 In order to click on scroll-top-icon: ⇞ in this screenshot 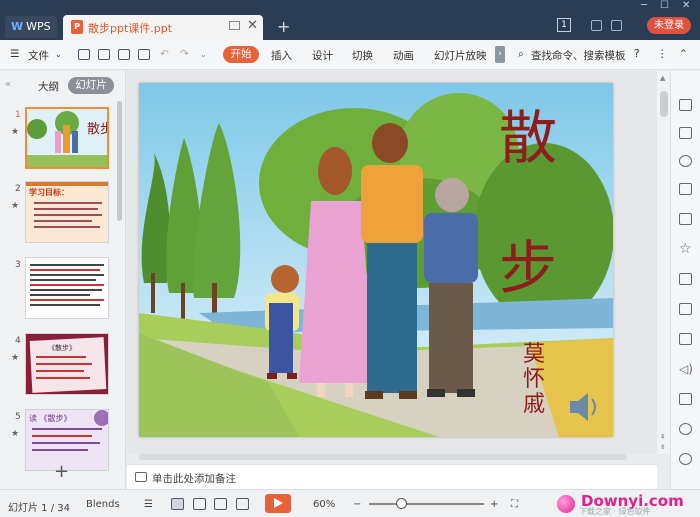, I will do `click(663, 437)`.